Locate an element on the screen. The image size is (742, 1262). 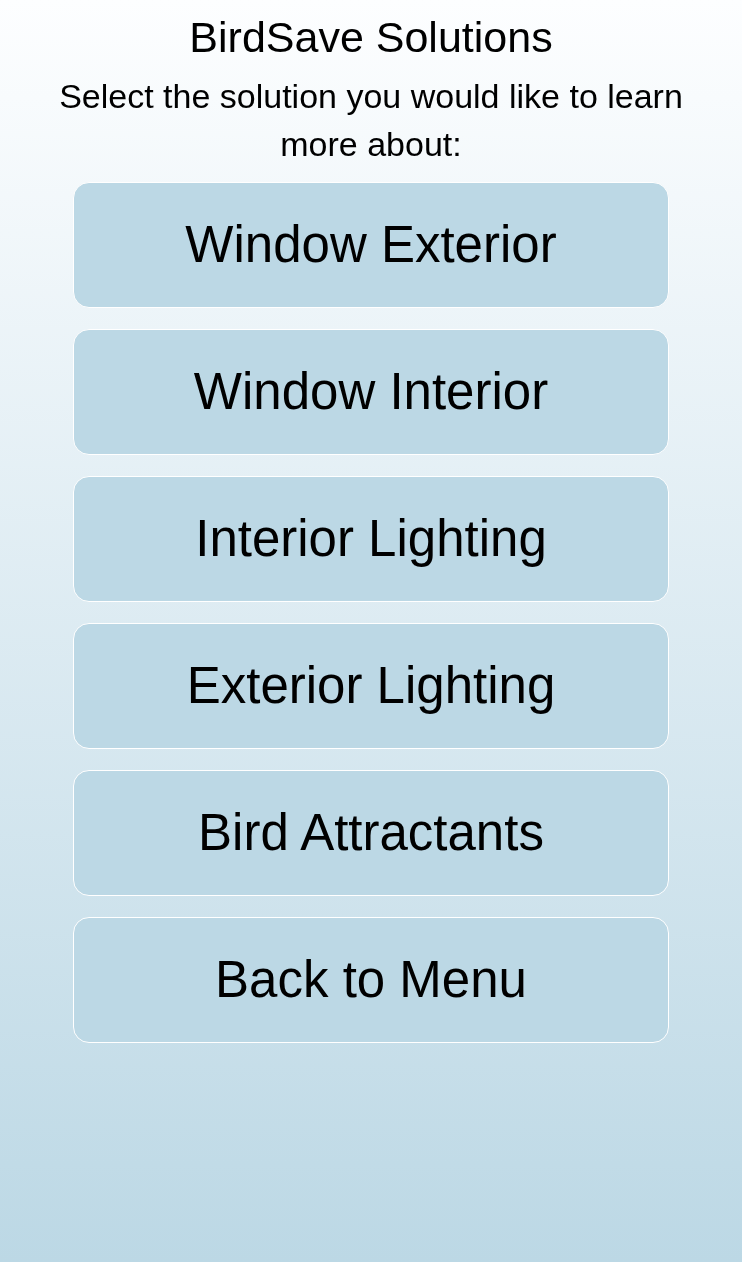
solution-button: Window Interior is located at coordinates (371, 392).